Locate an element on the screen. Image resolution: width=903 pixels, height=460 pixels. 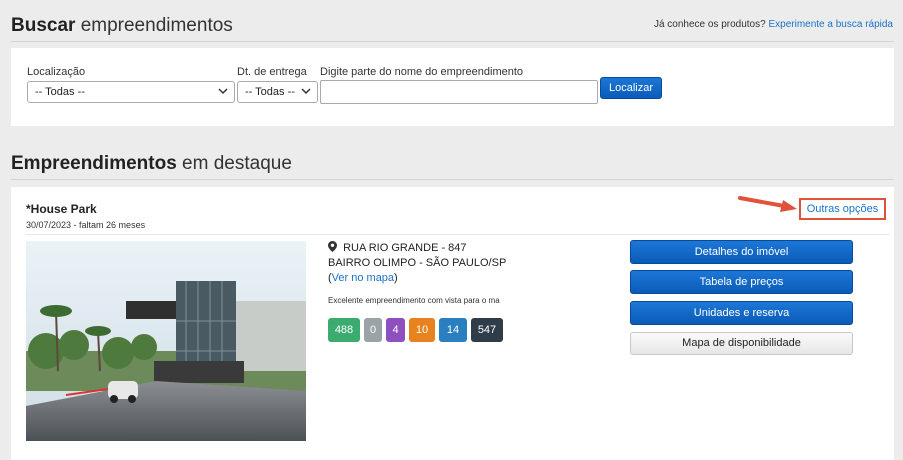
delivery-select: -- Todas -- is located at coordinates (277, 92).